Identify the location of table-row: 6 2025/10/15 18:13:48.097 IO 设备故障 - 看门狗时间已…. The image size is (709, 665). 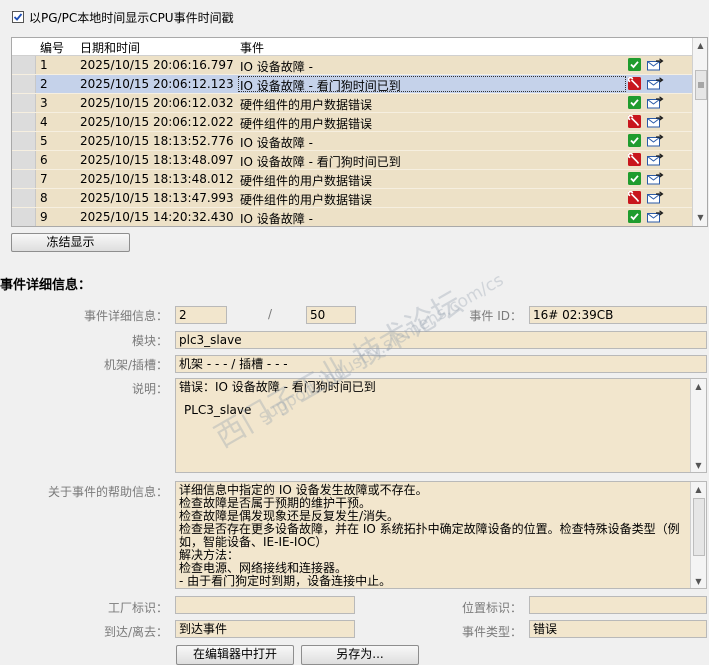
(352, 160).